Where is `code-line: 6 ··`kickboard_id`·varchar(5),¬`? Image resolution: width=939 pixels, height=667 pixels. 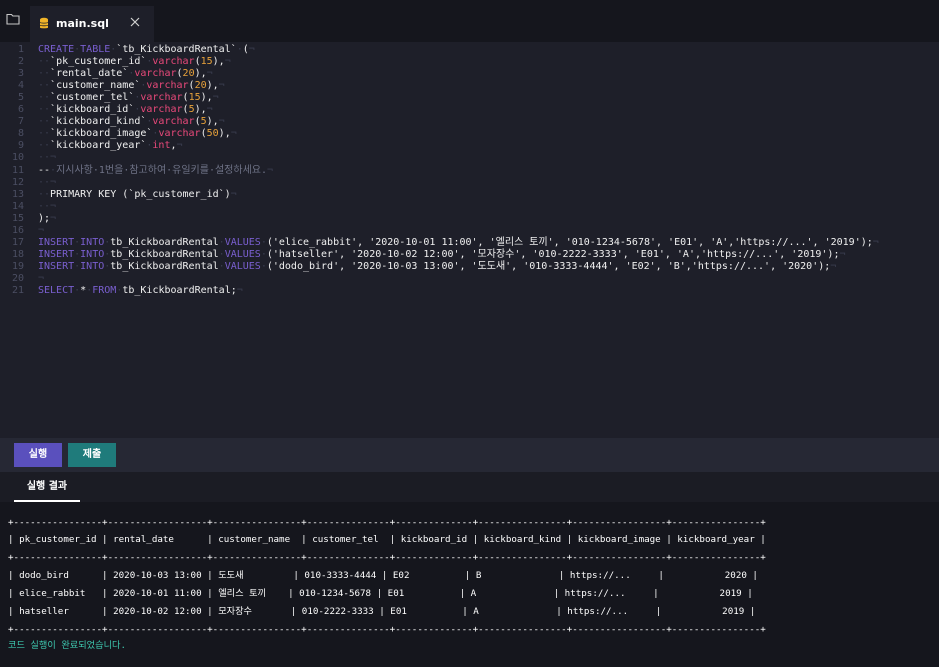 code-line: 6 ··`kickboard_id`·varchar(5),¬ is located at coordinates (469, 110).